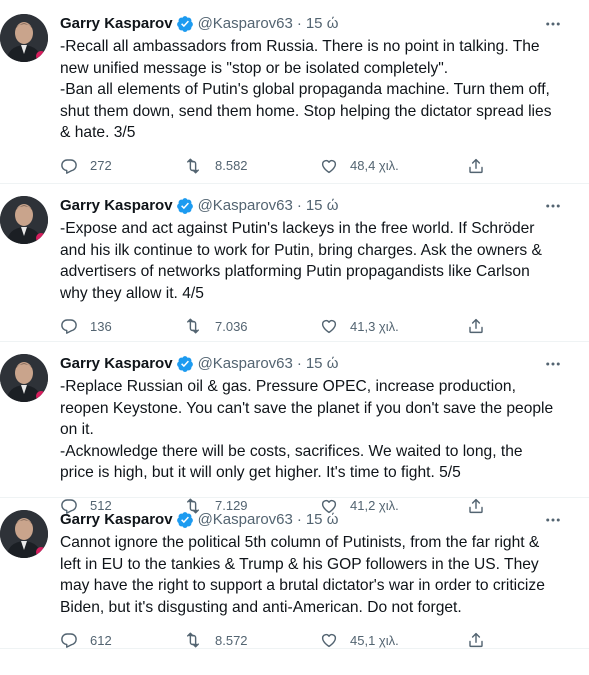  I want to click on reply-button: 272, so click(121, 166).